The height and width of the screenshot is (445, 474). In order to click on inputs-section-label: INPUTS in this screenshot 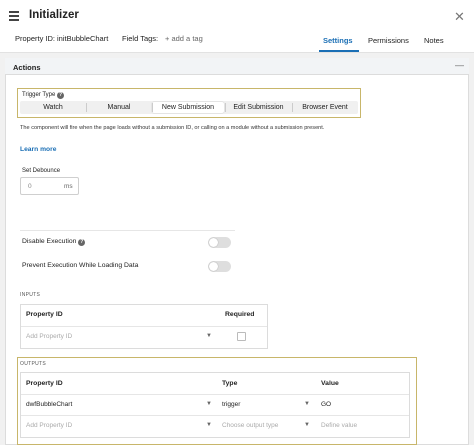, I will do `click(30, 295)`.